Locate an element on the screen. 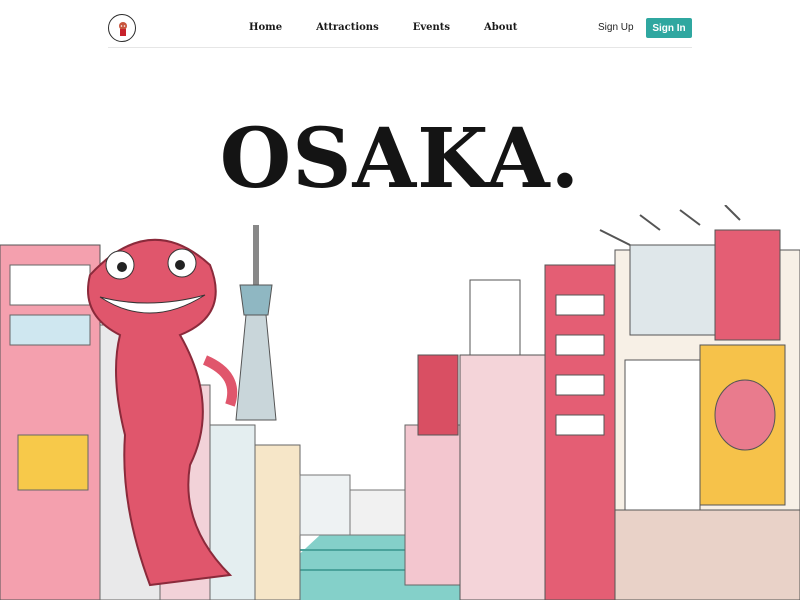 Image resolution: width=800 pixels, height=600 pixels. nav-links: Home Attractions Events About is located at coordinates (400, 27).